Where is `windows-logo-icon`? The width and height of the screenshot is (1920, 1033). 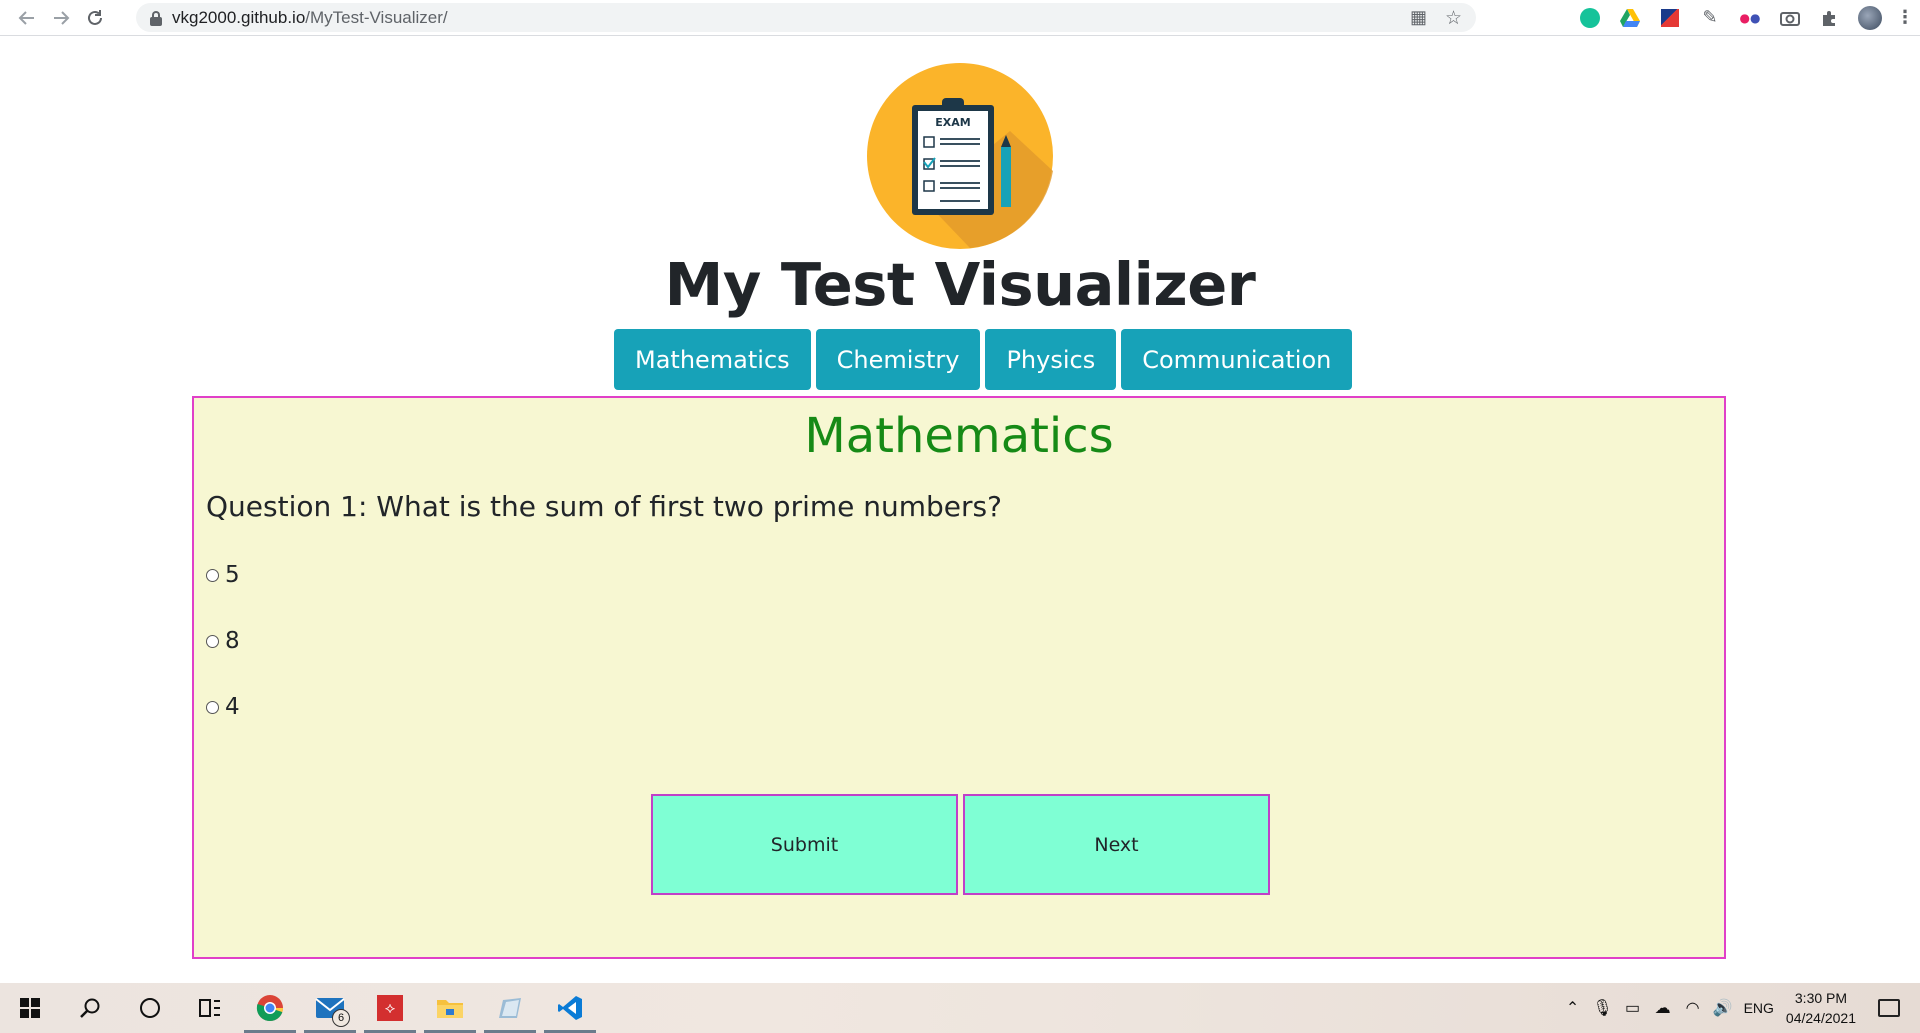 windows-logo-icon is located at coordinates (30, 1008).